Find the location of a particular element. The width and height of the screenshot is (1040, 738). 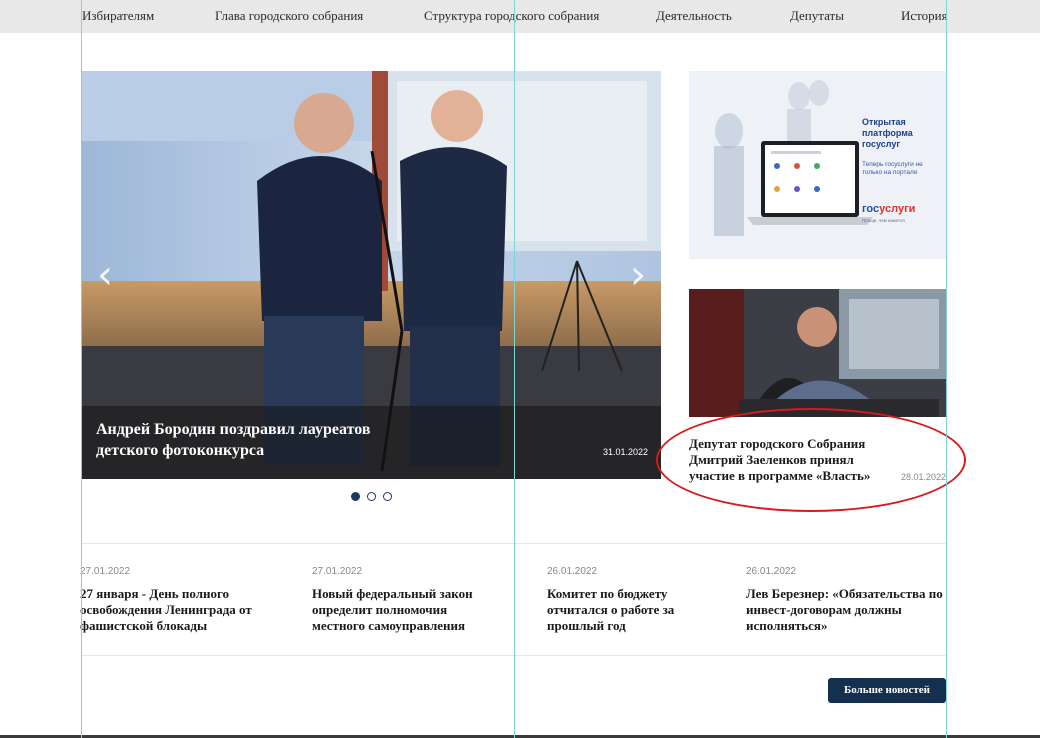

banner-title: Открытая платформа госуслуг is located at coordinates (887, 133).